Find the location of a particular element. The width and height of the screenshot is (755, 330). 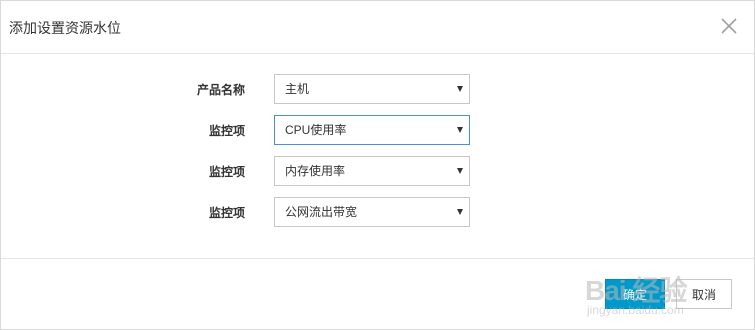

confirm-button: 确定 is located at coordinates (635, 294).